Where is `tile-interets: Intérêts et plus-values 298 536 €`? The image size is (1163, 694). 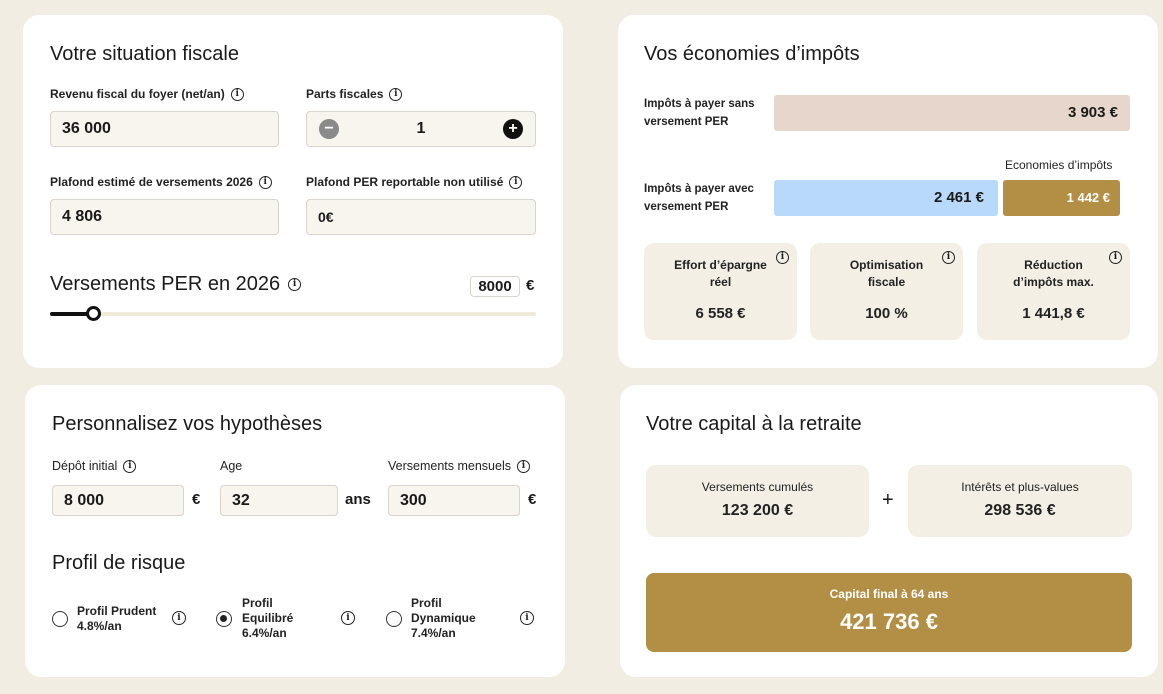 tile-interets: Intérêts et plus-values 298 536 € is located at coordinates (1020, 501).